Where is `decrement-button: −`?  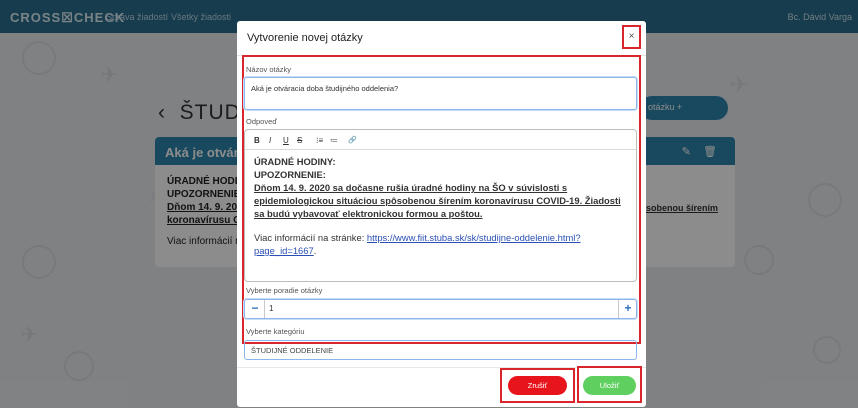 decrement-button: − is located at coordinates (255, 309).